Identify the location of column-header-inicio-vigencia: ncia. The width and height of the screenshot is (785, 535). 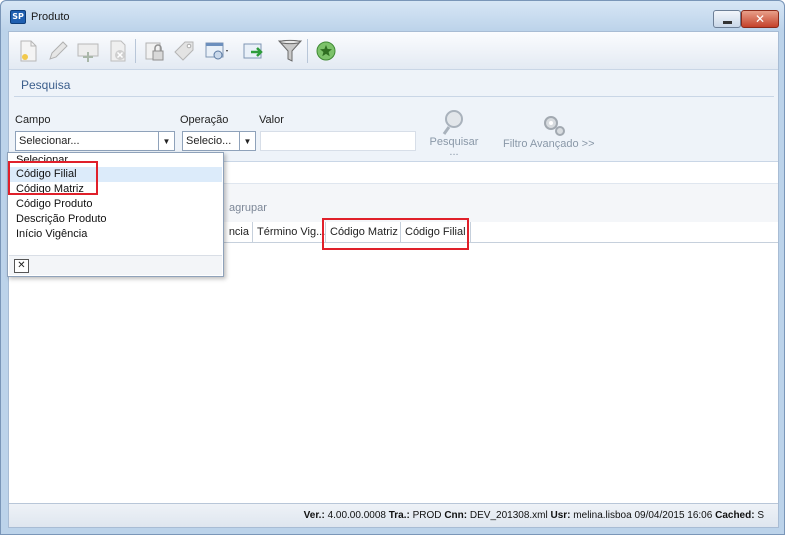
(238, 232).